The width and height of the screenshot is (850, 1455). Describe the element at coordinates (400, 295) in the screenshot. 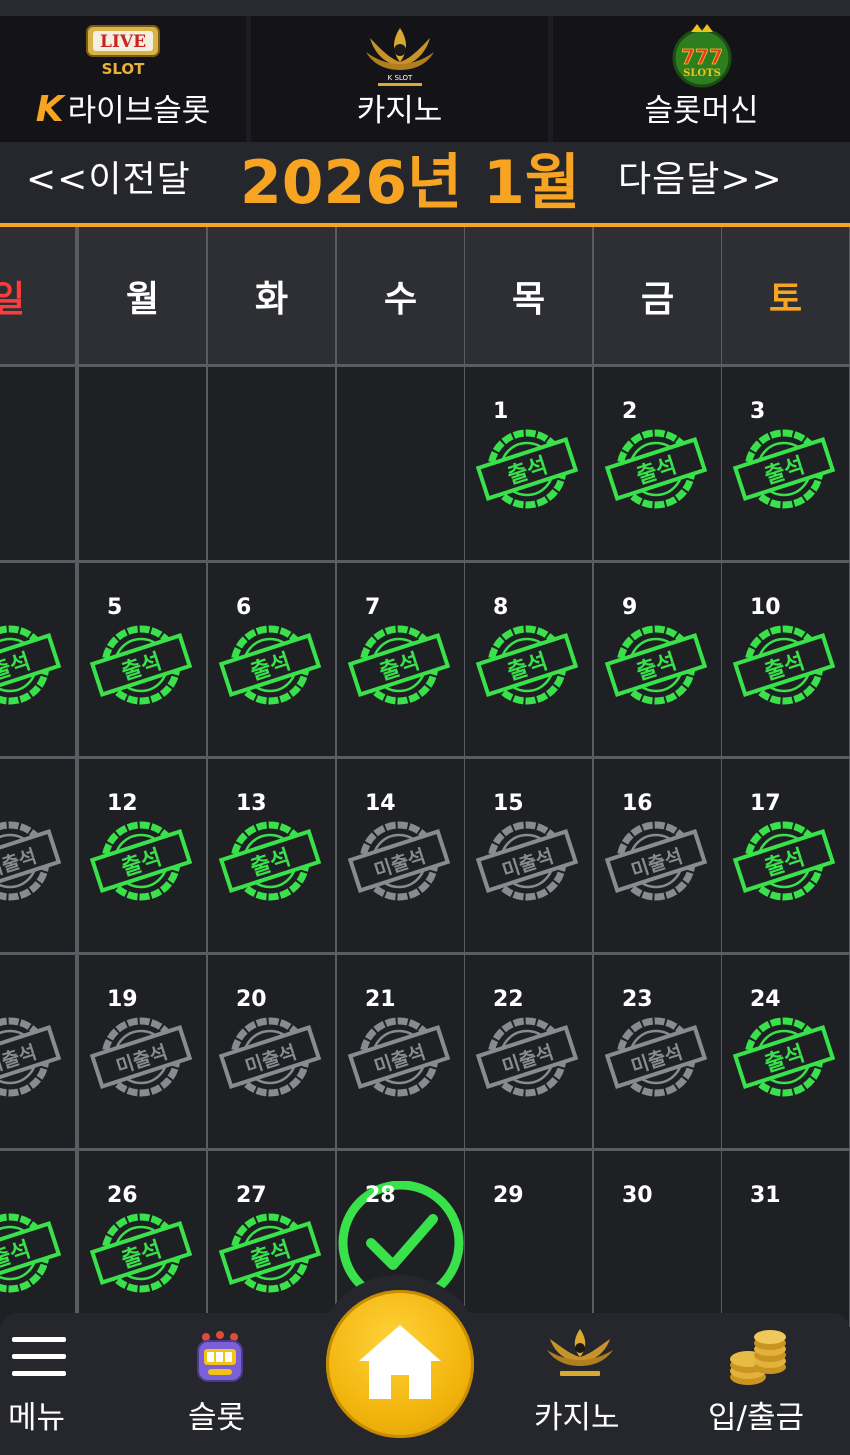

I see `weekday-header: 수` at that location.